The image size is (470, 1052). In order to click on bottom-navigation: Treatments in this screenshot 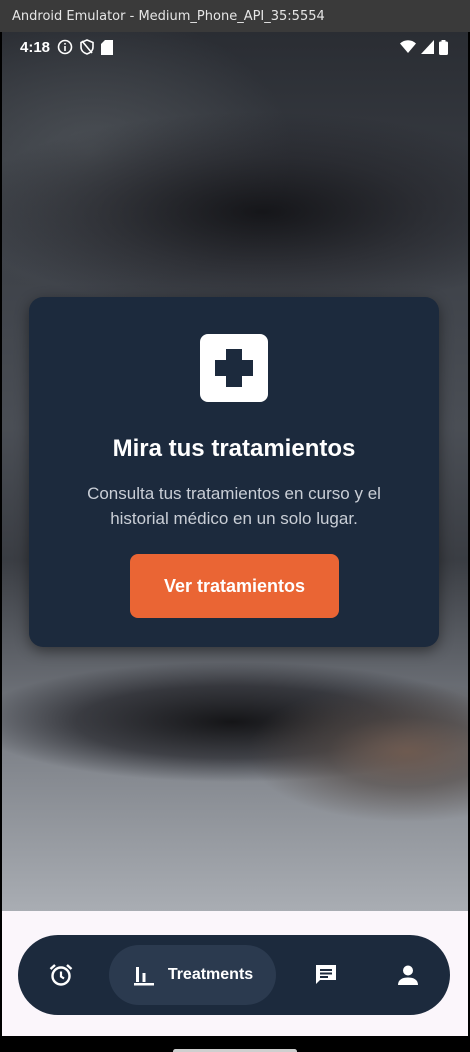, I will do `click(234, 975)`.